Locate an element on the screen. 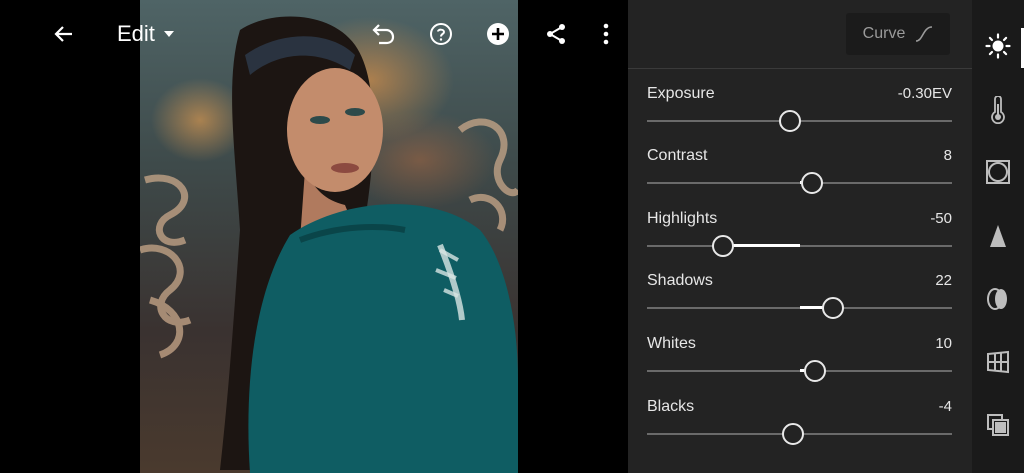 The width and height of the screenshot is (1024, 473). geometry-icon is located at coordinates (998, 362).